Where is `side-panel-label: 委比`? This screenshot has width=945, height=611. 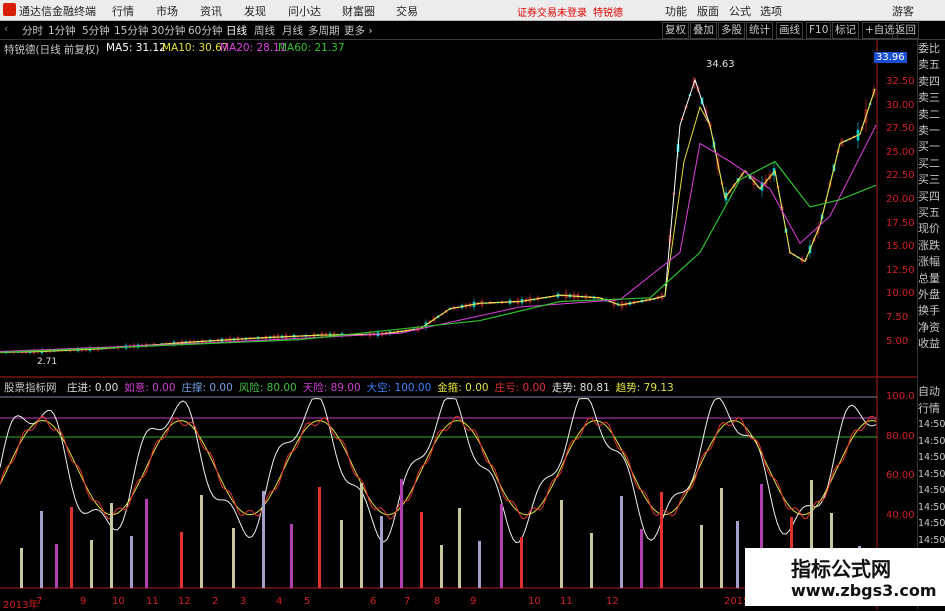
side-panel-label: 委比 is located at coordinates (931, 49).